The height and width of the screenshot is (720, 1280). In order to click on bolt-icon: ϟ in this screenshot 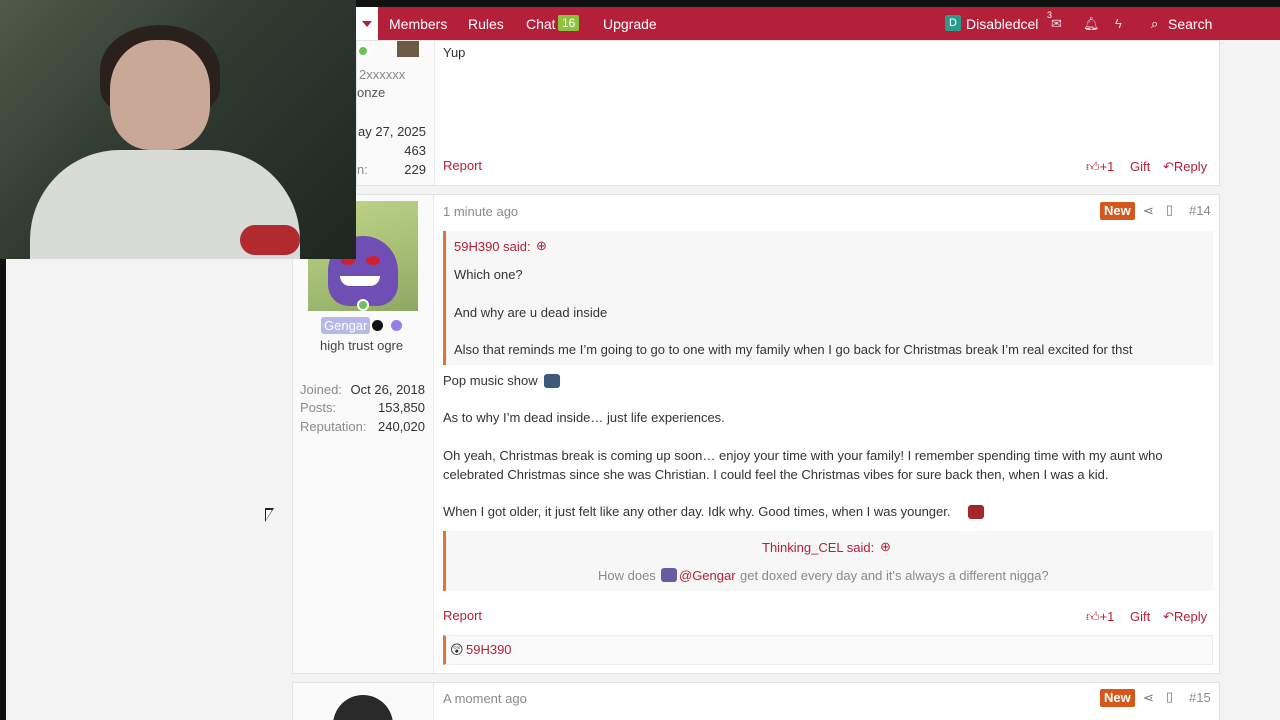, I will do `click(1118, 23)`.